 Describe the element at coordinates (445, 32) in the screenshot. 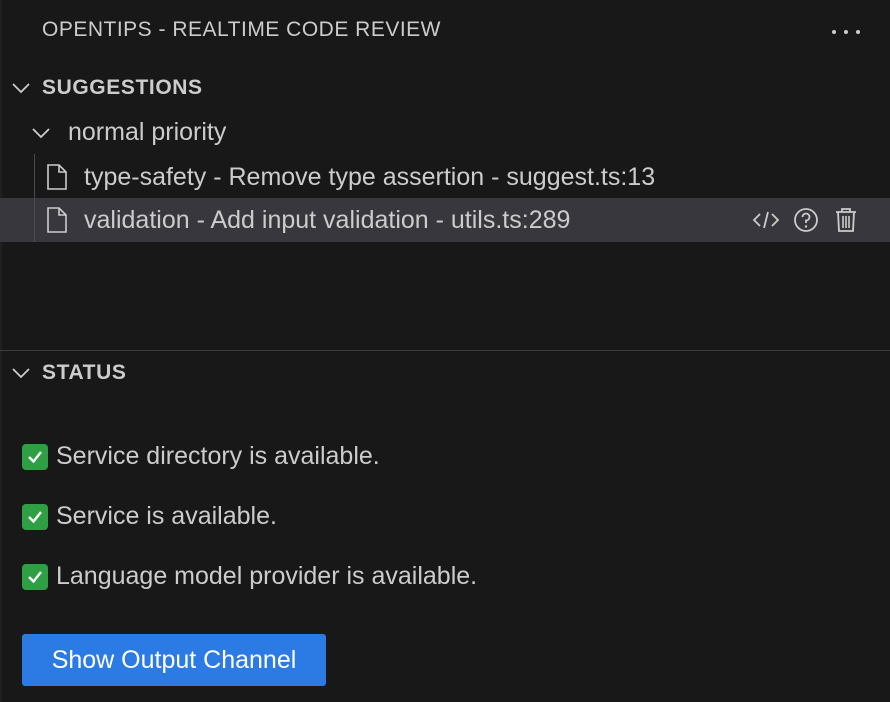

I see `view-header: OPENTIPS - REALTIME CODE REVIEW` at that location.